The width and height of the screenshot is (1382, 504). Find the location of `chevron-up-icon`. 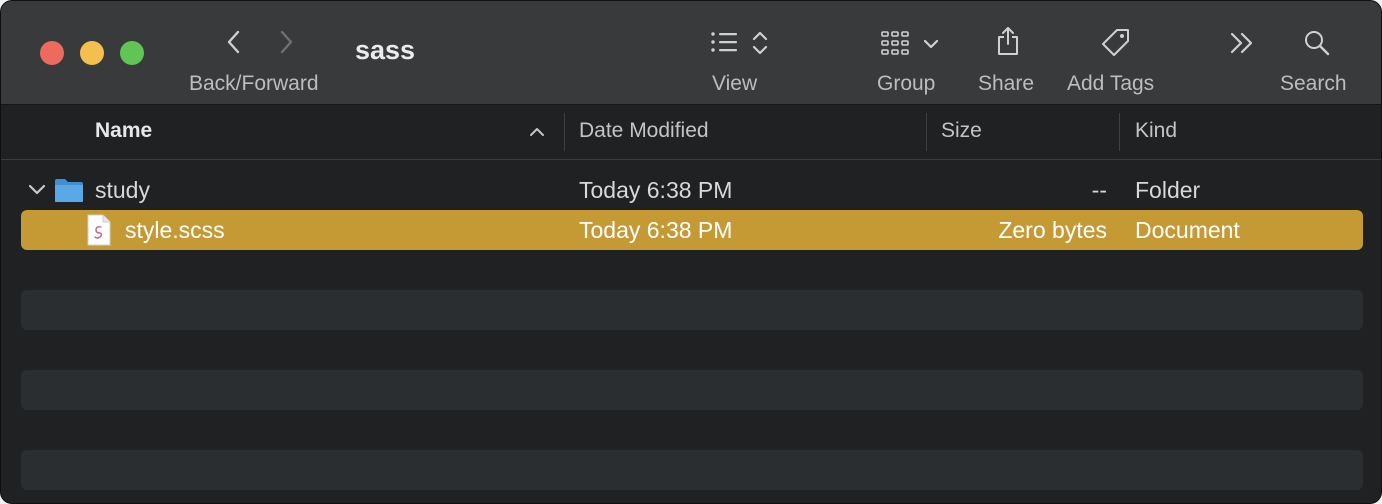

chevron-up-icon is located at coordinates (537, 132).